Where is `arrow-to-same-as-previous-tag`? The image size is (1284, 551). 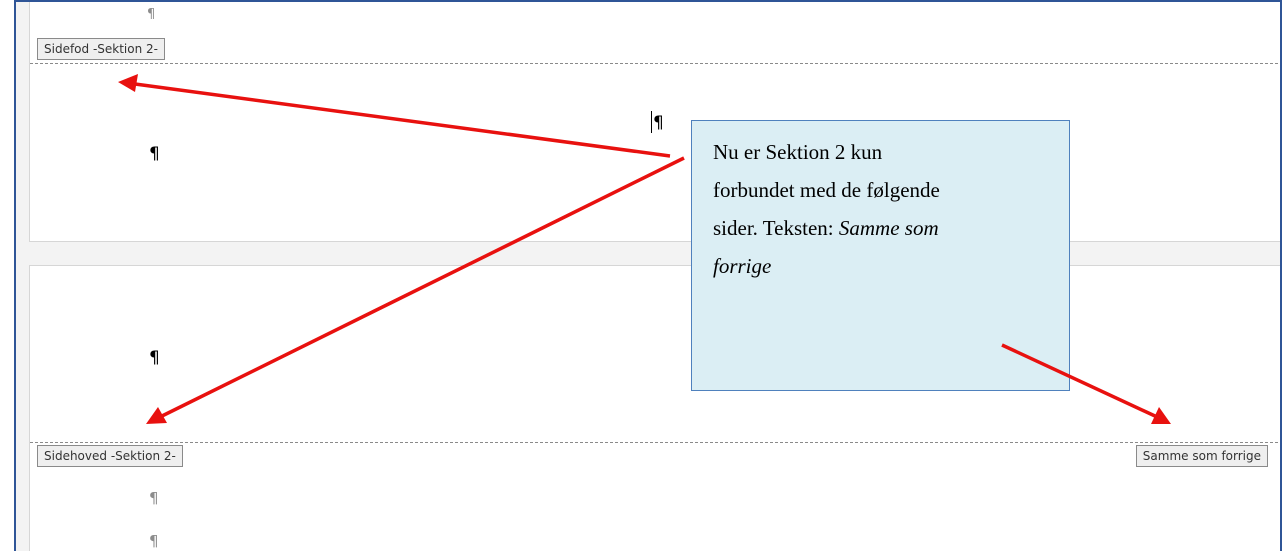 arrow-to-same-as-previous-tag is located at coordinates (1086, 383).